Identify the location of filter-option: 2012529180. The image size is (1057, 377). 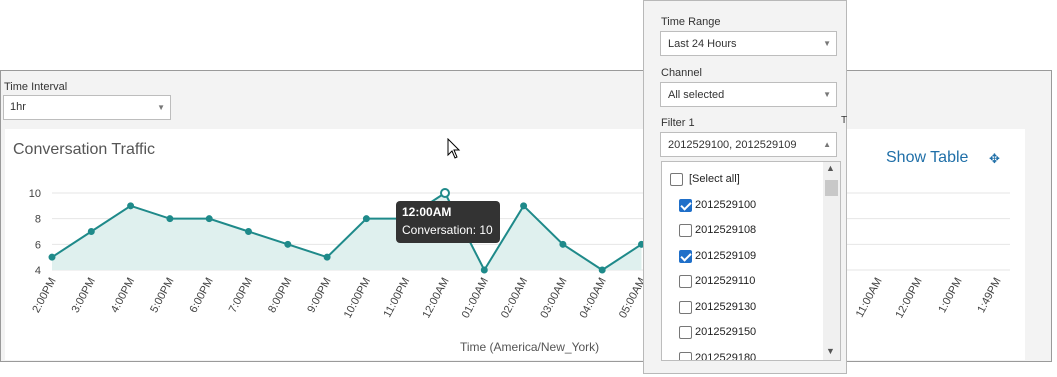
(742, 355).